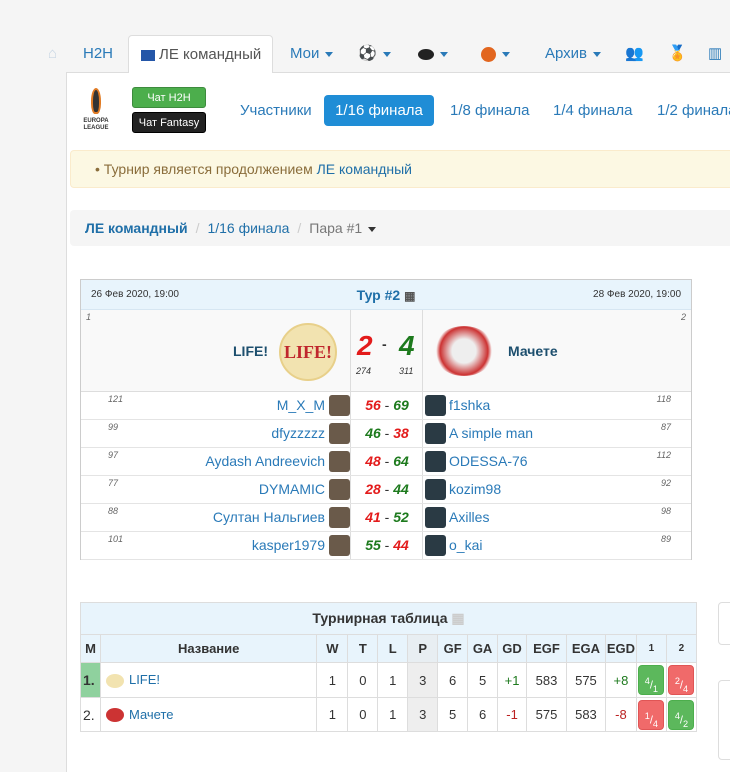 The height and width of the screenshot is (772, 730). What do you see at coordinates (655, 723) in the screenshot?
I see `result-opp: 4` at bounding box center [655, 723].